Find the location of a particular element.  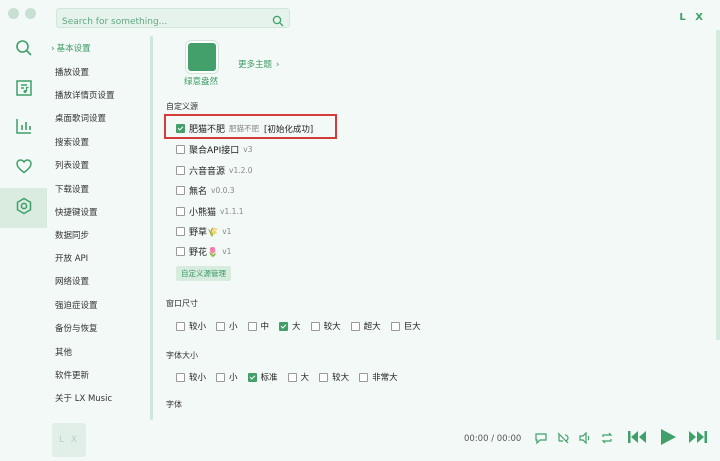

search-box is located at coordinates (173, 19).